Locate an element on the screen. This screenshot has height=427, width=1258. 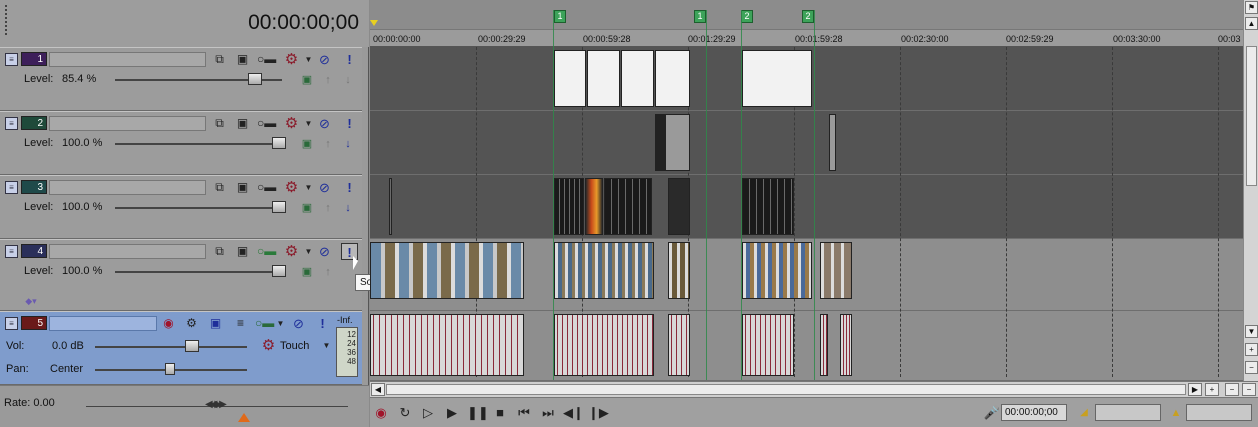
marker-bar: 1 1 2 2 is located at coordinates (806, 15).